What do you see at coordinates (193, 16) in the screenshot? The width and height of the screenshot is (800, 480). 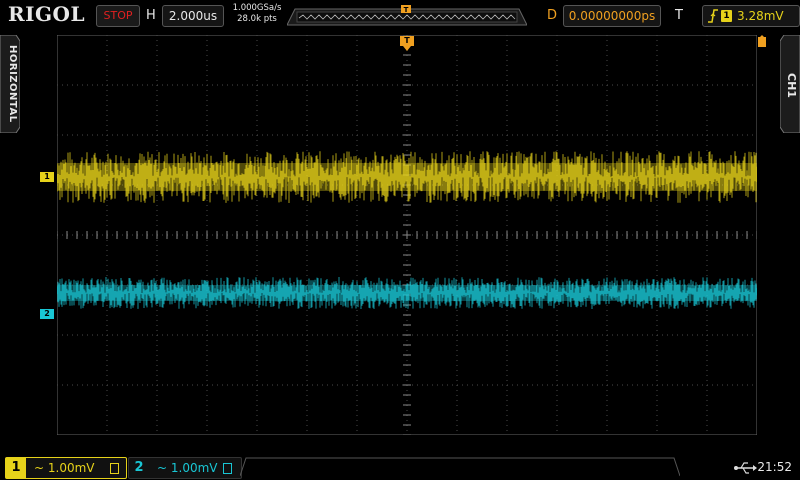 I see `timebase-value: 2.000us` at bounding box center [193, 16].